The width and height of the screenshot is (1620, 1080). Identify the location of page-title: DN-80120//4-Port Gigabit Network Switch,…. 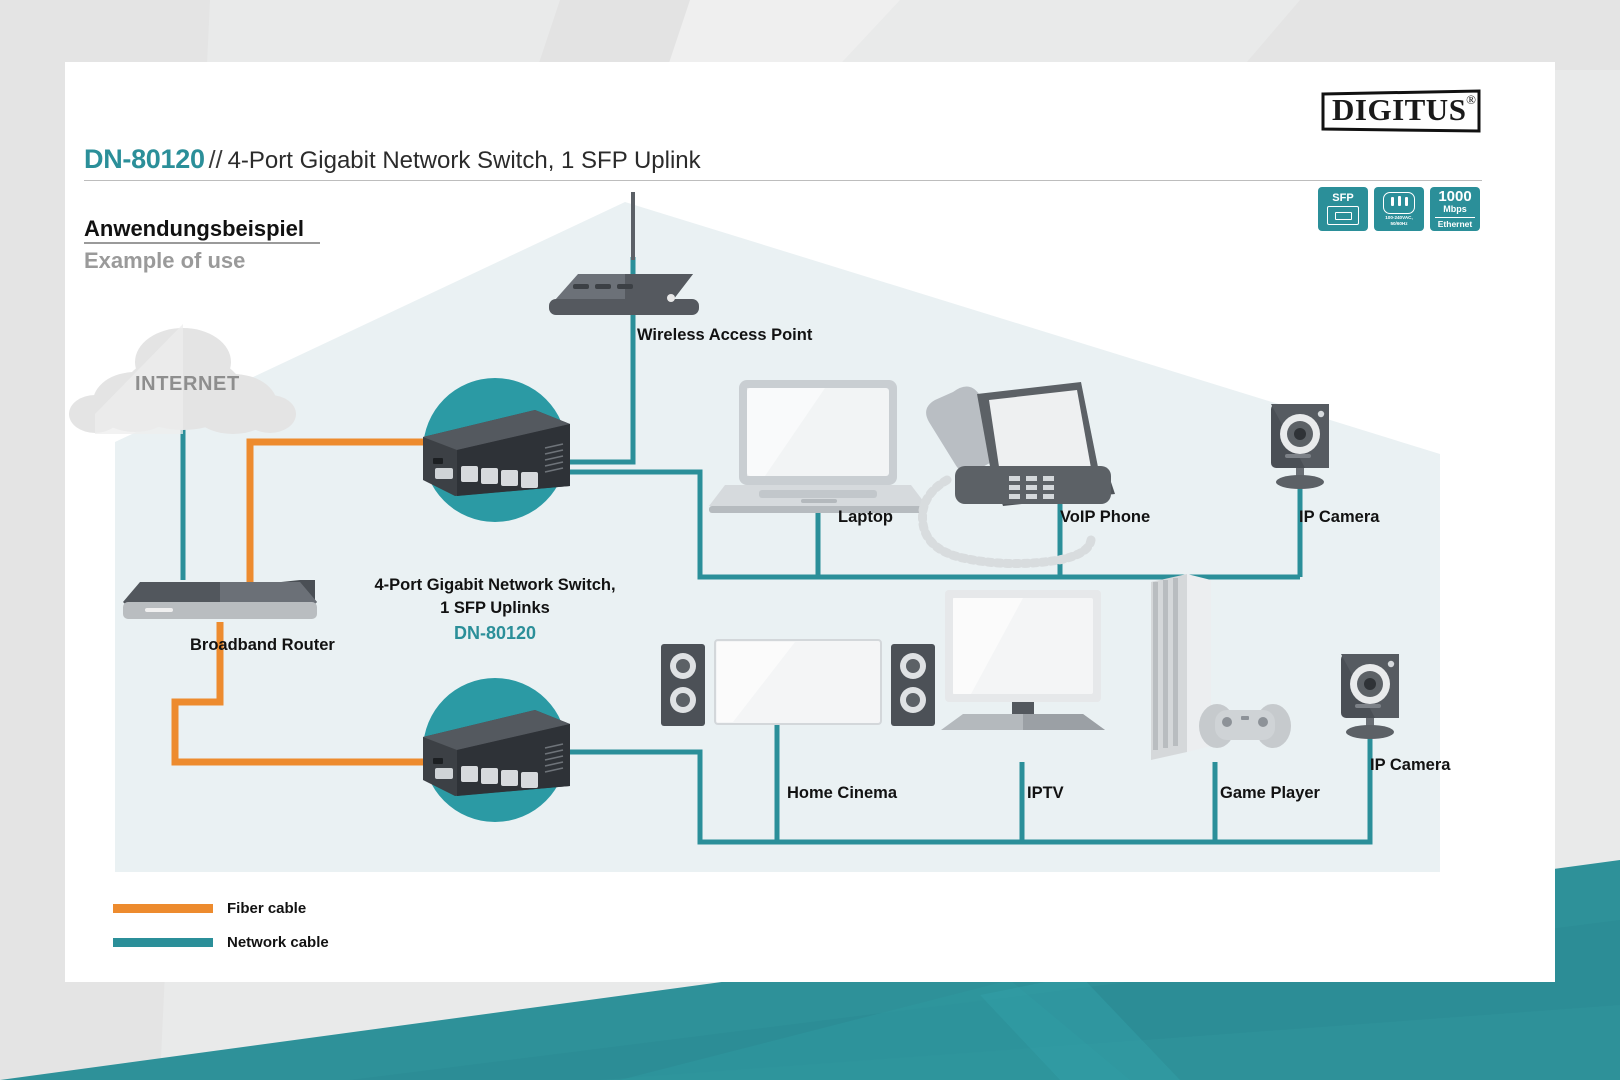
(783, 159).